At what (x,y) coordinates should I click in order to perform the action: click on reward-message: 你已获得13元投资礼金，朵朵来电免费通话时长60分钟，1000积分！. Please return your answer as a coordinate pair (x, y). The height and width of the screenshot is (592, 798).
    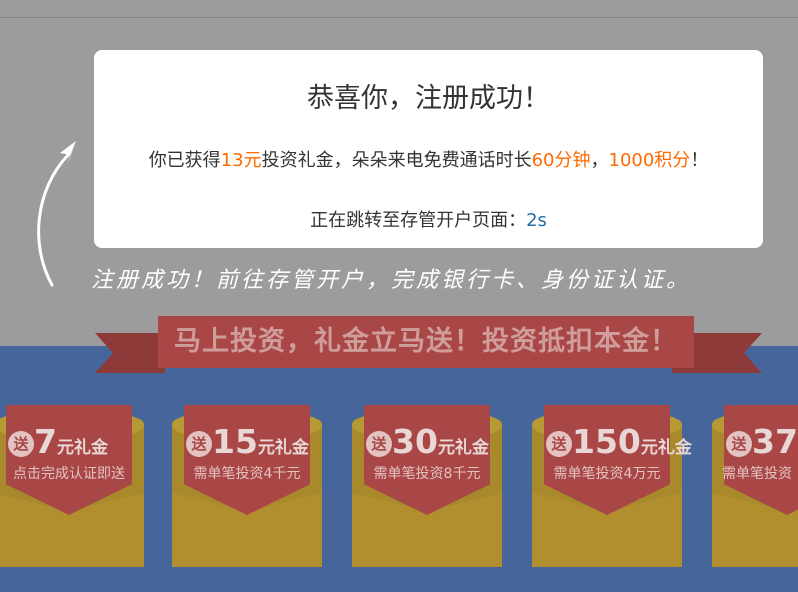
    Looking at the image, I should click on (428, 159).